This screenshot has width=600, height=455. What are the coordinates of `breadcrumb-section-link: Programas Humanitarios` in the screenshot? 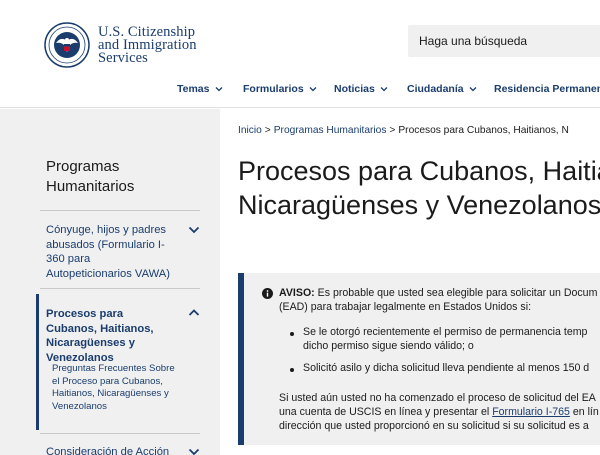 It's located at (330, 130).